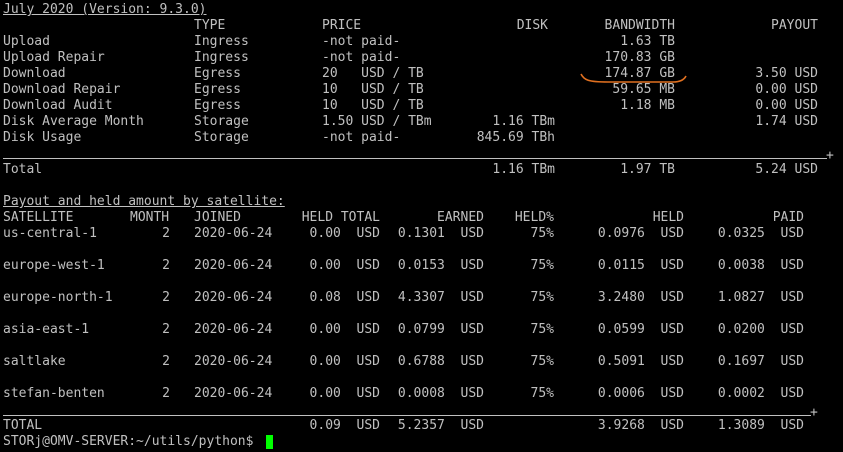 The width and height of the screenshot is (843, 452). Describe the element at coordinates (54, 265) in the screenshot. I see `sat-name: europe-west-1` at that location.